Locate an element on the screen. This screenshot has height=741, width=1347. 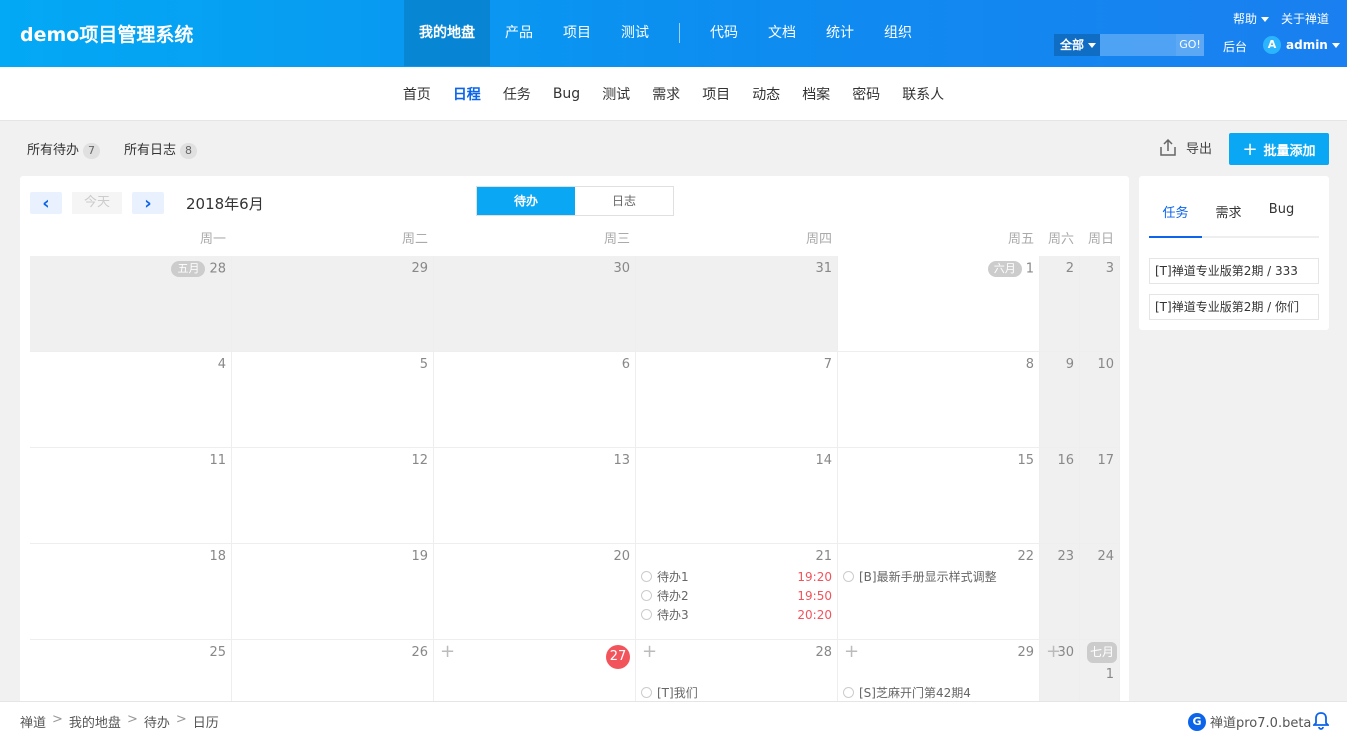
today-button: 今天 is located at coordinates (97, 203).